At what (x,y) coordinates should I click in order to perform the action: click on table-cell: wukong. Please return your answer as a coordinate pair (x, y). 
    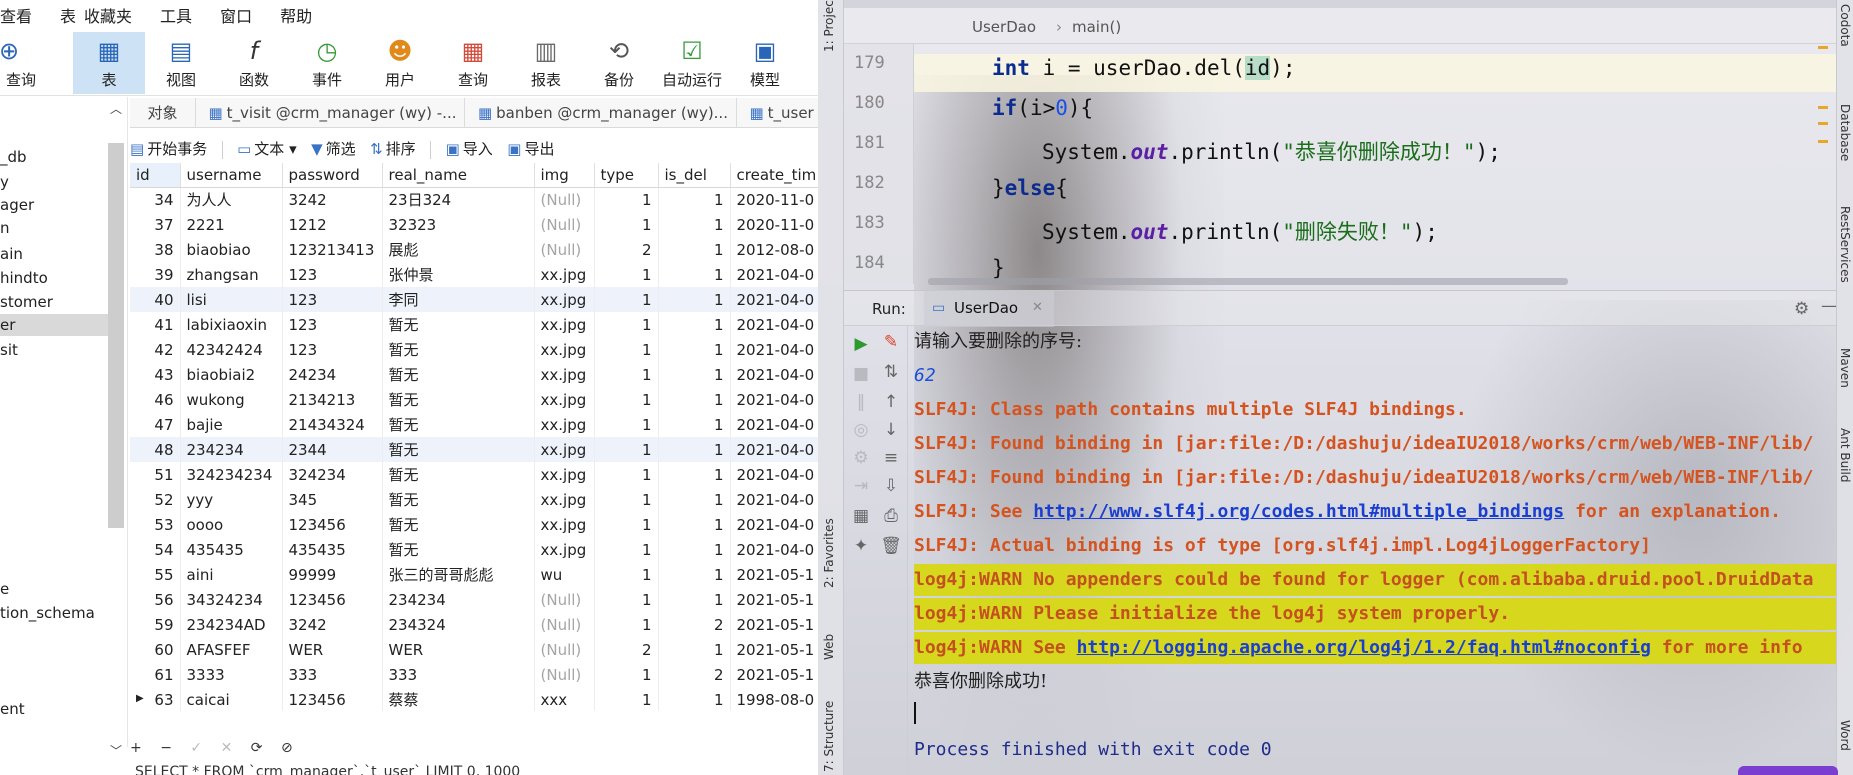
    Looking at the image, I should click on (231, 399).